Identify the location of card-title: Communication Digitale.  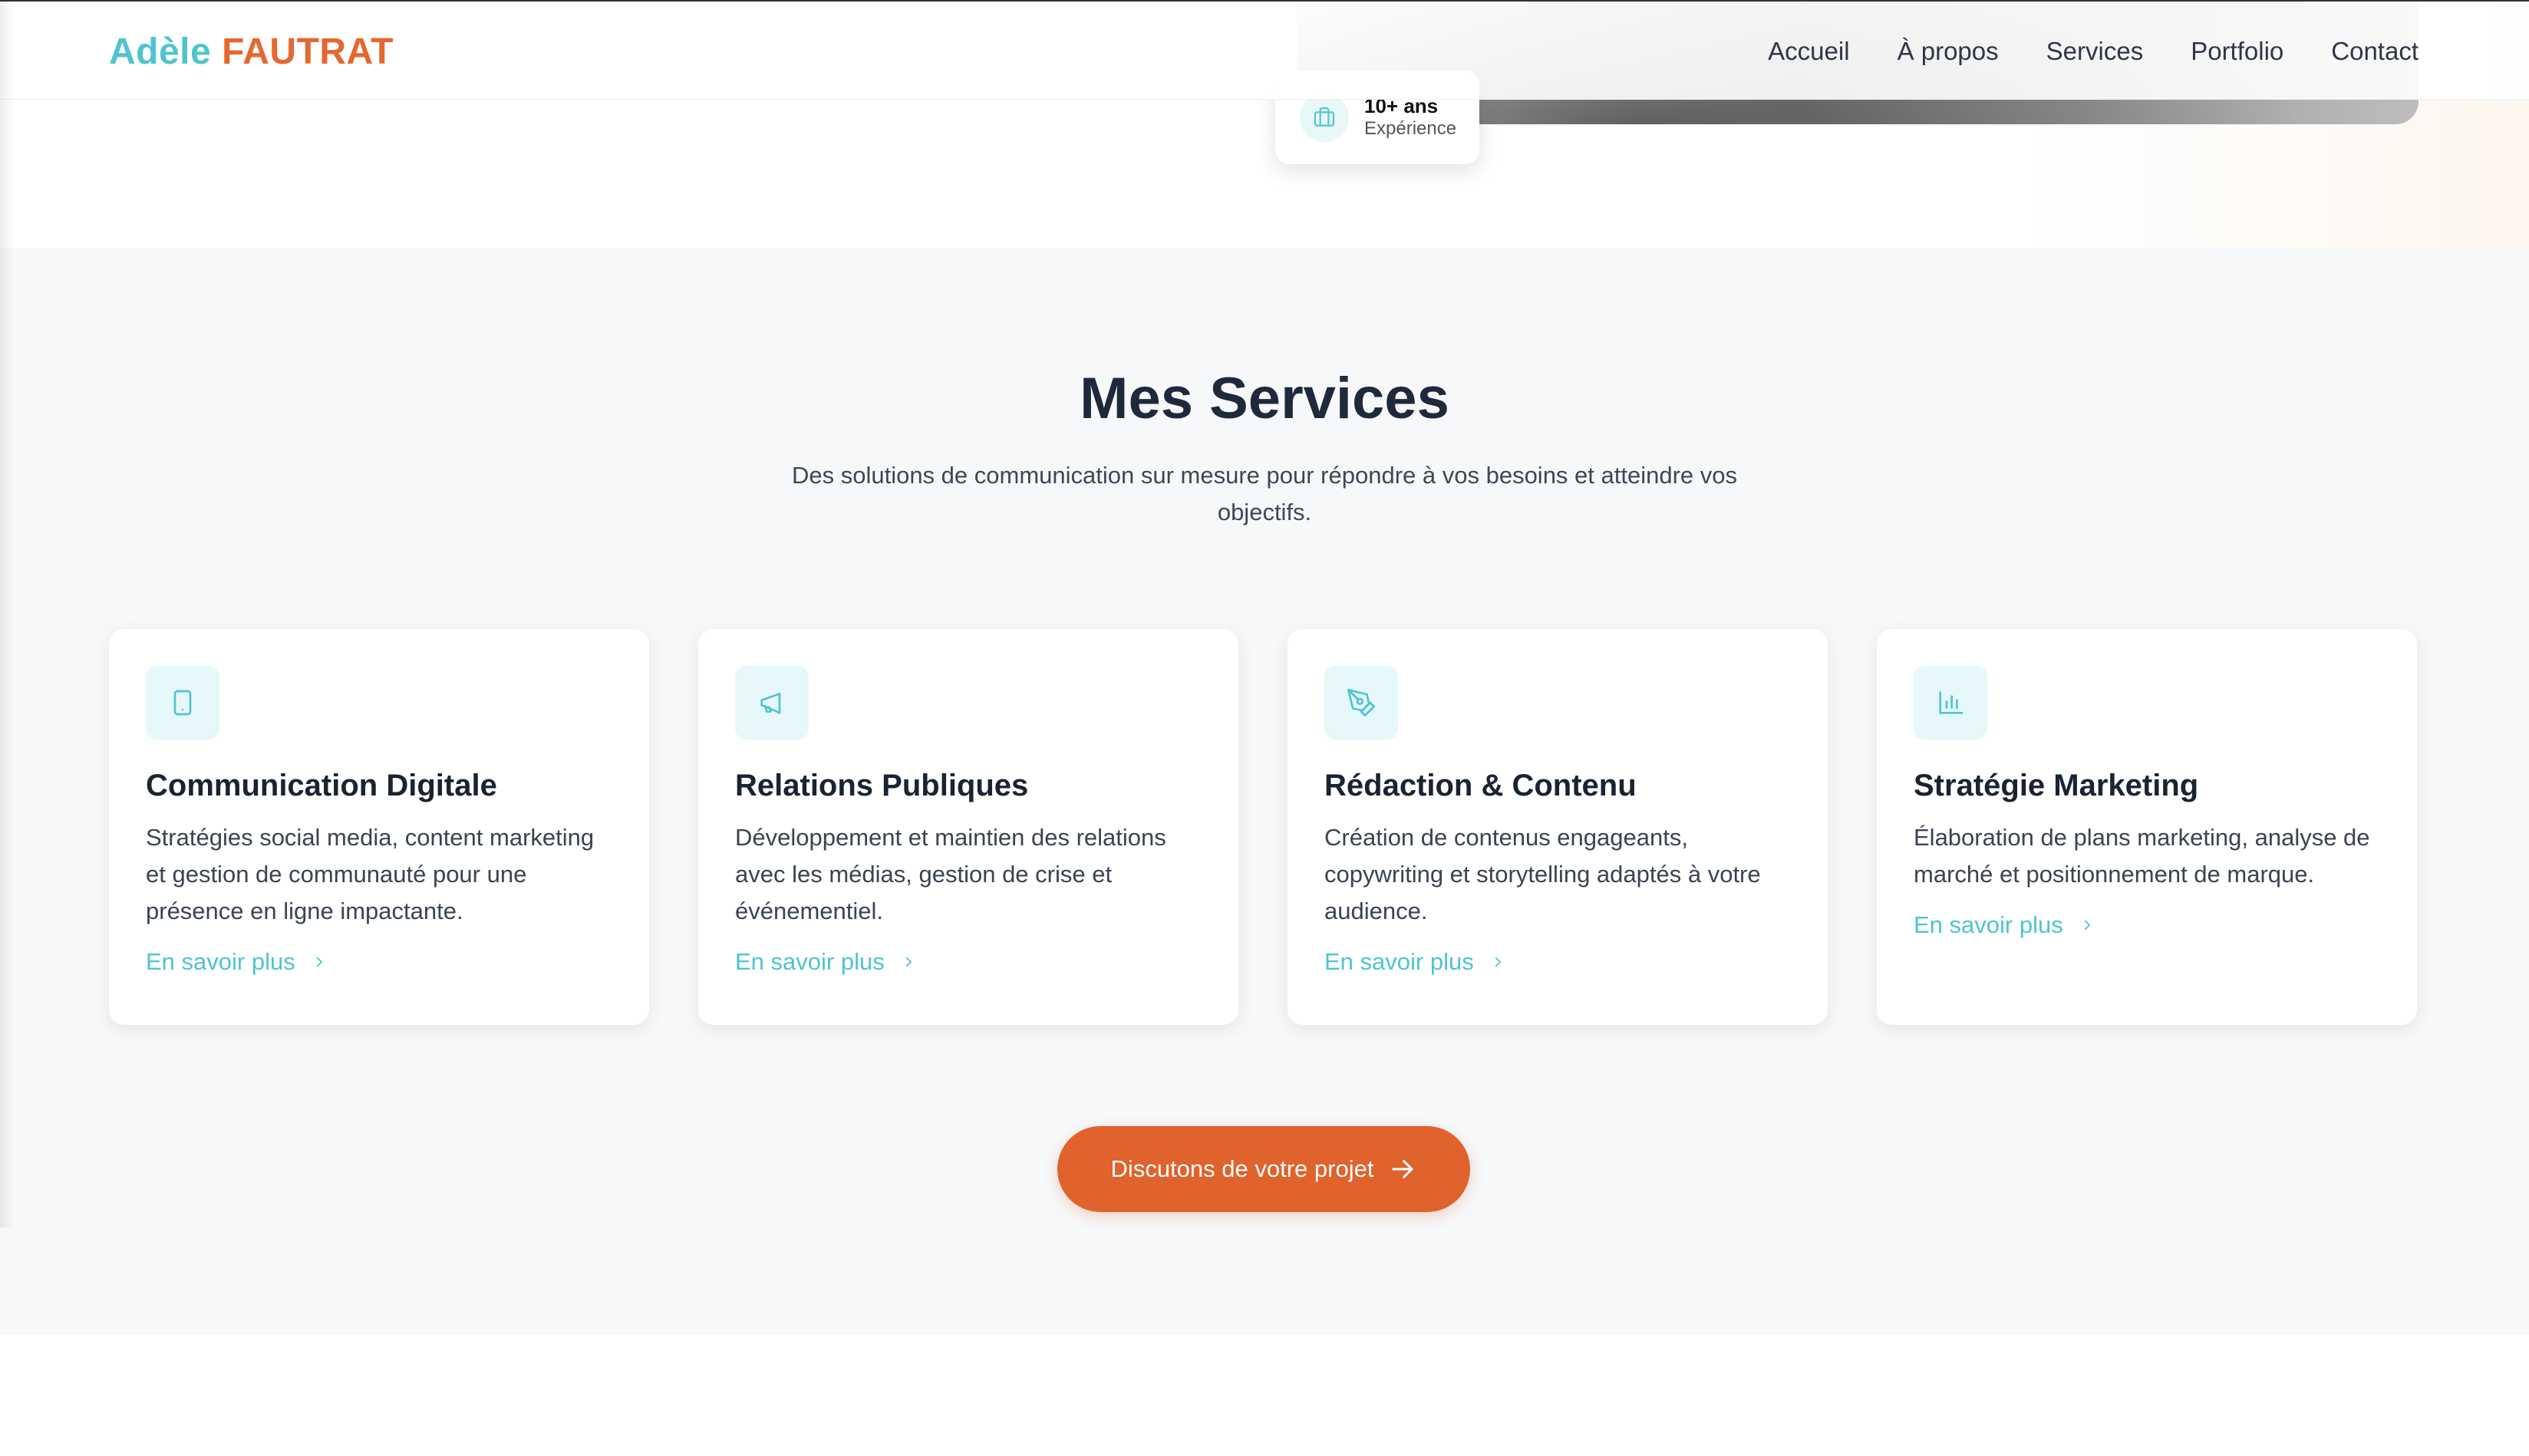
(322, 785).